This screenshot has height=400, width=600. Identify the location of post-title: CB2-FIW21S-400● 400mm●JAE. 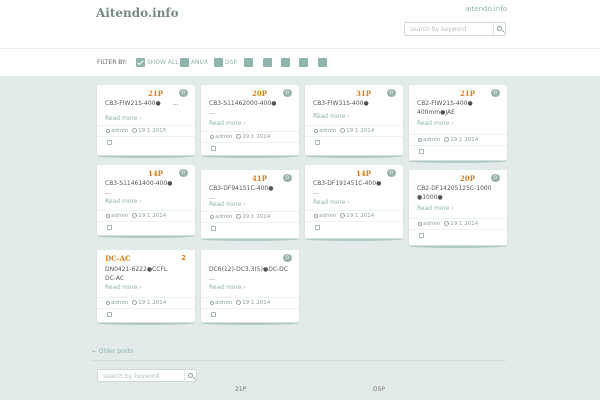
(458, 108).